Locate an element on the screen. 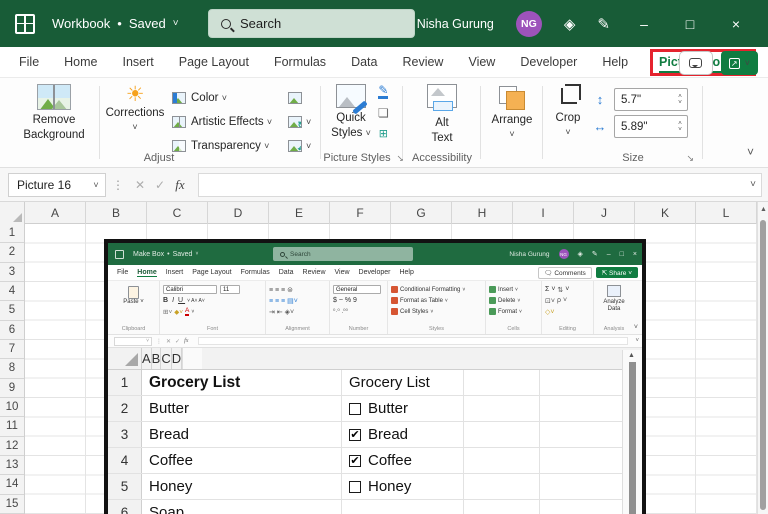 This screenshot has width=768, height=514. adjust-icon-button: ˅ is located at coordinates (299, 98).